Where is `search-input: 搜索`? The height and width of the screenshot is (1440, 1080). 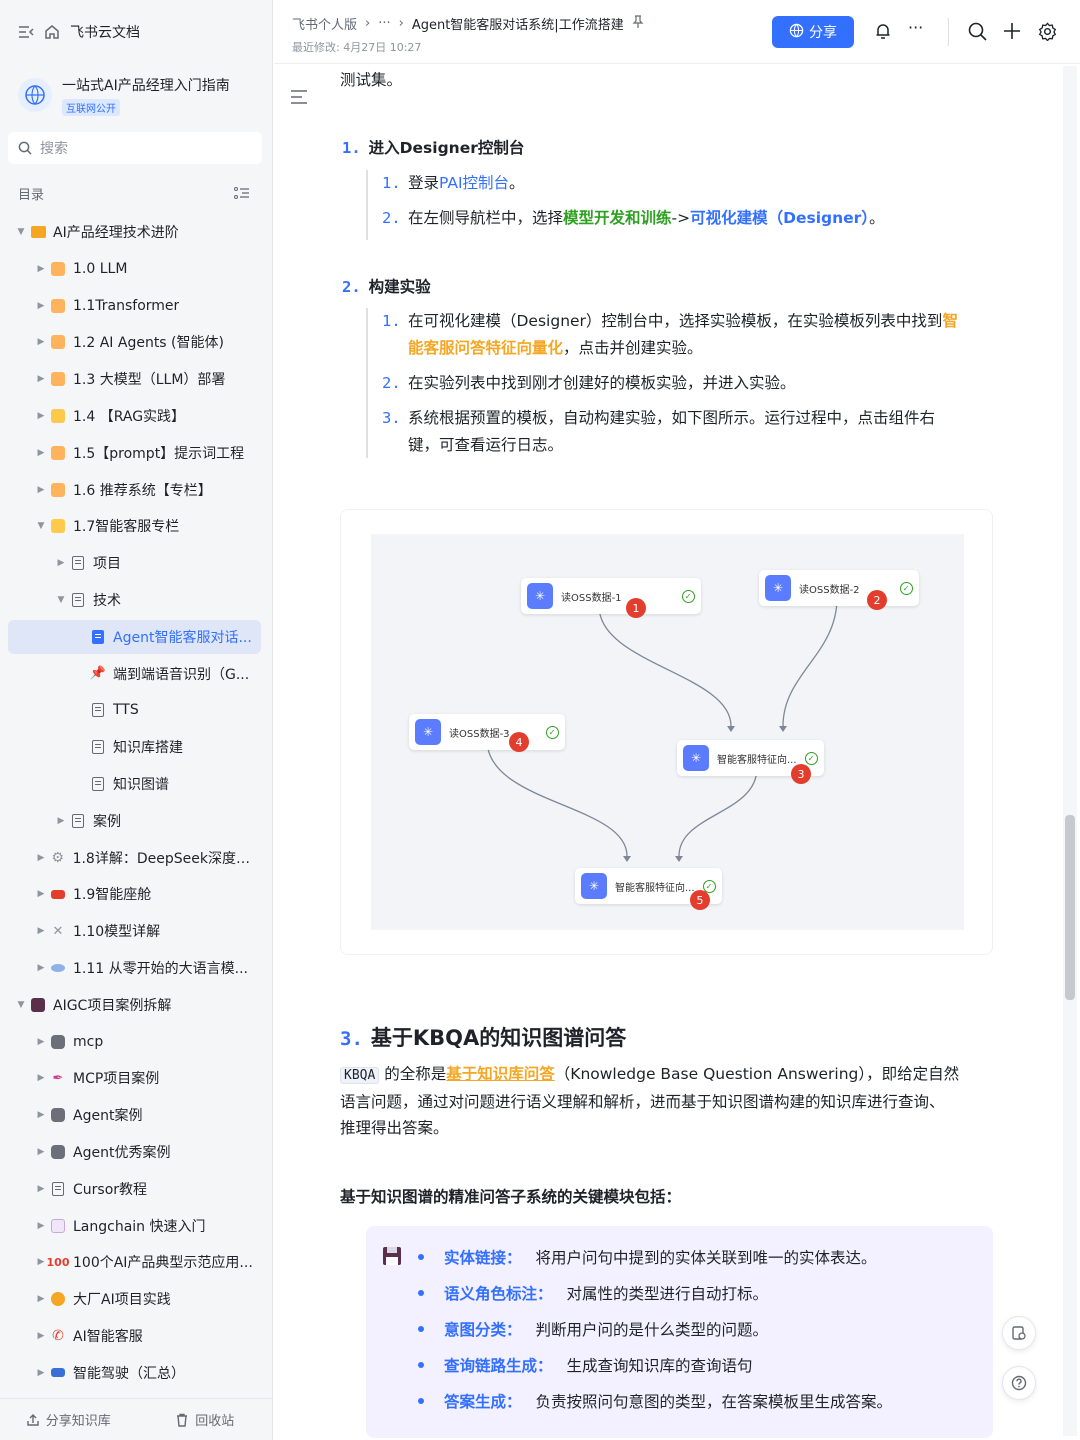 search-input: 搜索 is located at coordinates (135, 148).